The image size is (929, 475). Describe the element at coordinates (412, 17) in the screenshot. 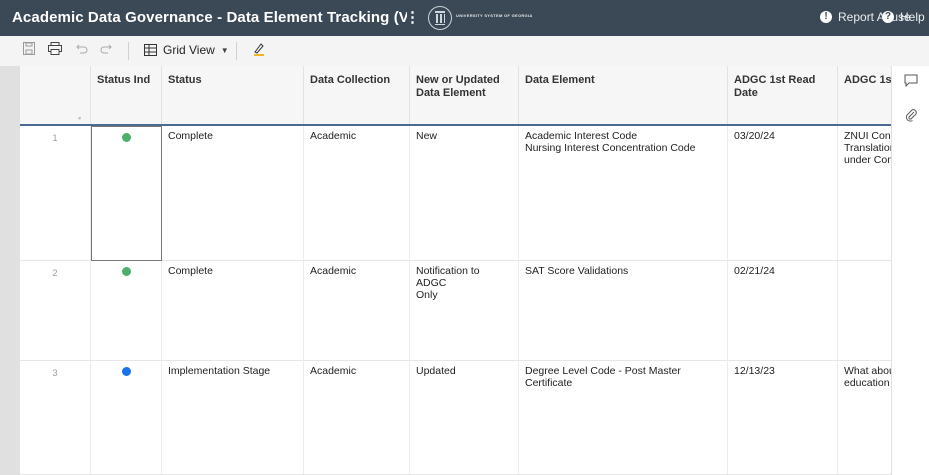

I see `title-more-icon: ⋮` at that location.